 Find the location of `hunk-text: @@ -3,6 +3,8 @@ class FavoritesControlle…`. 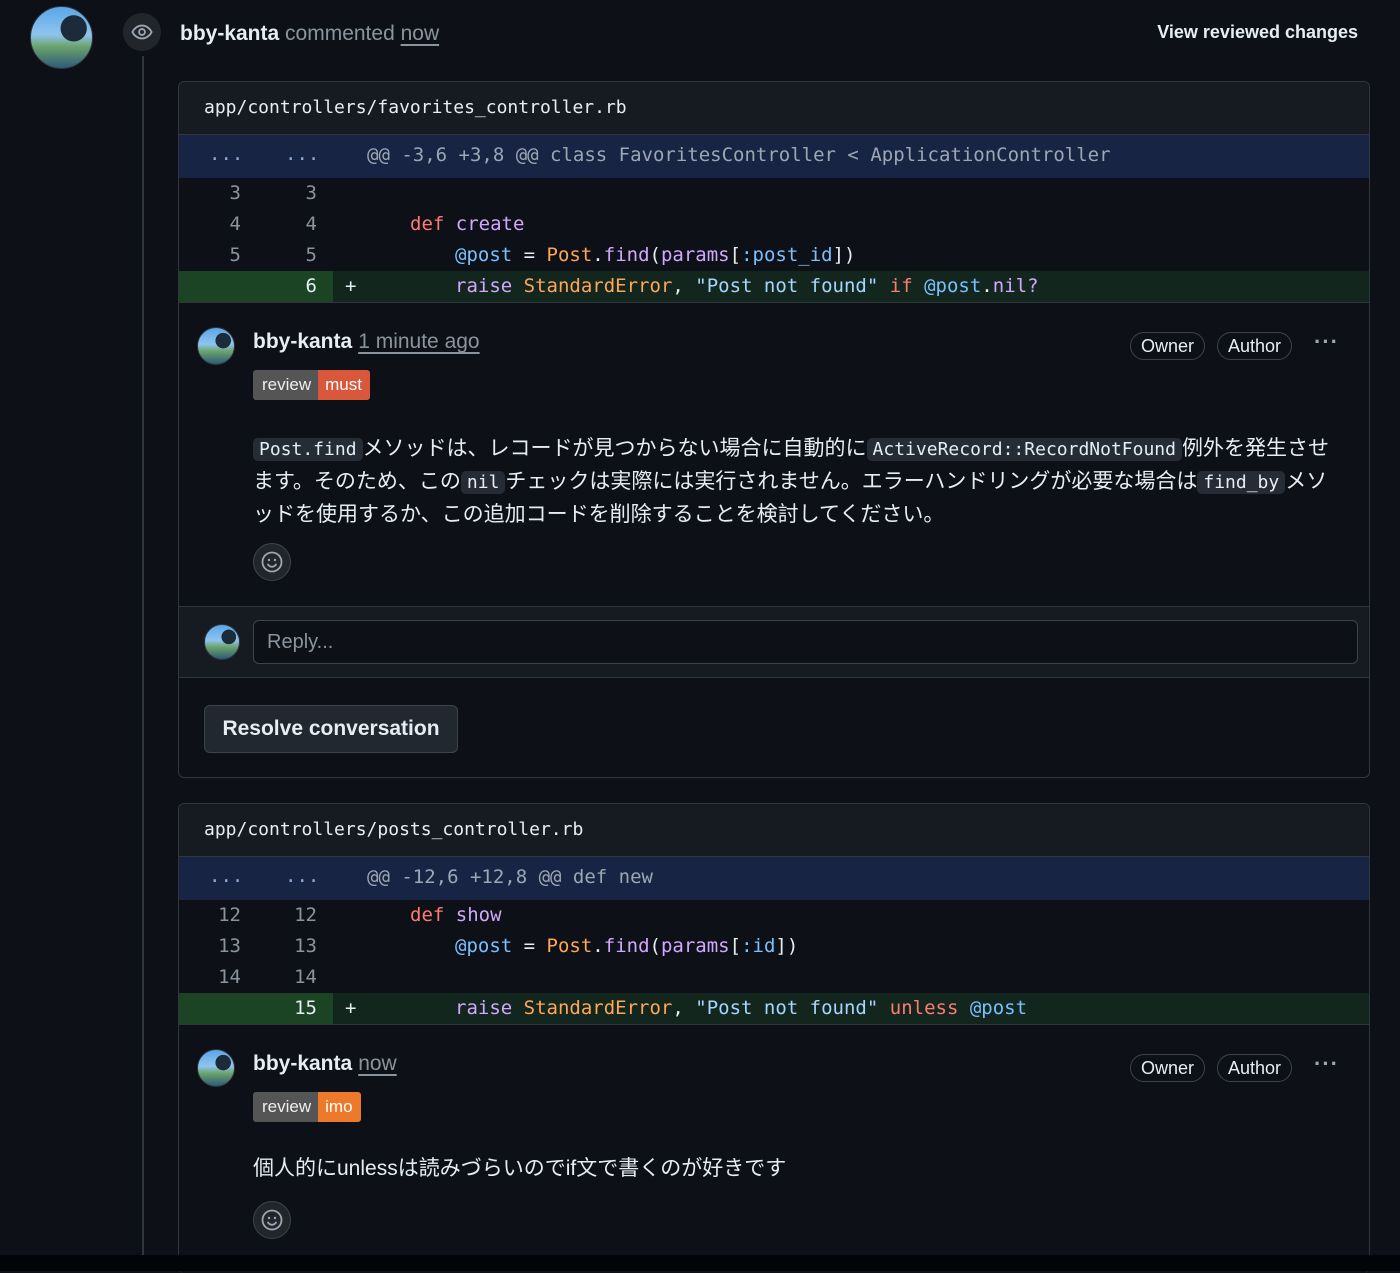

hunk-text: @@ -3,6 +3,8 @@ class FavoritesControlle… is located at coordinates (739, 155).